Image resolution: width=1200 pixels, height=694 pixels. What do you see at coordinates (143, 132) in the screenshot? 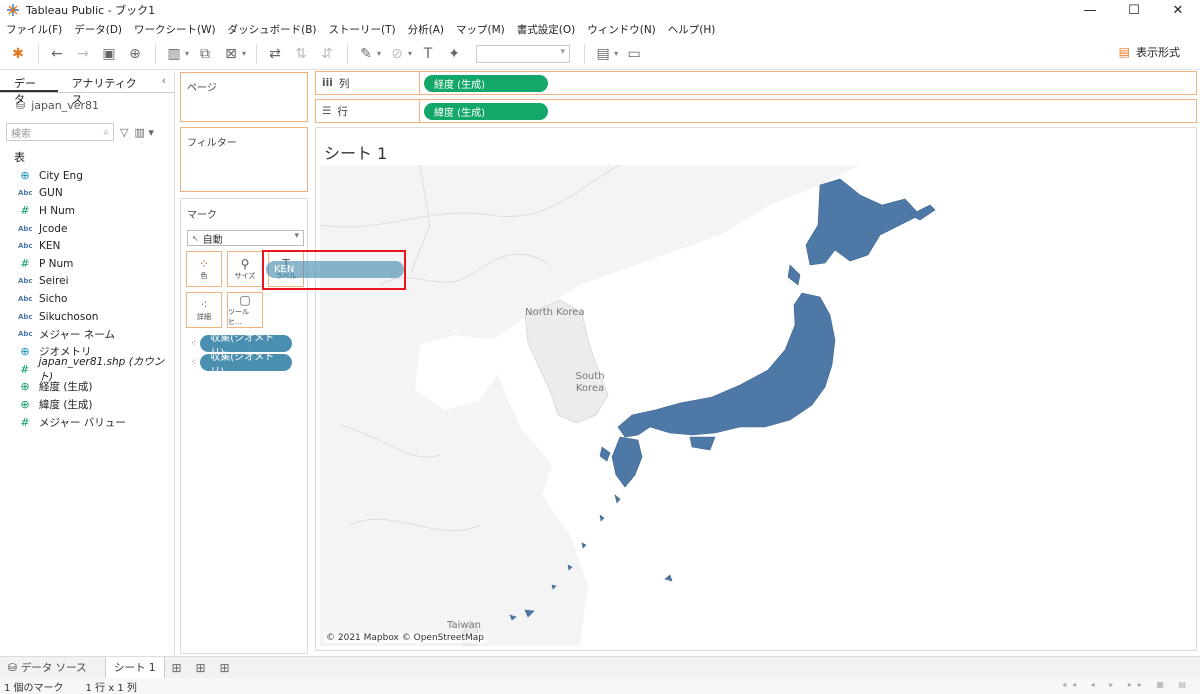
I see `view-options-icon: ▥ ▾` at bounding box center [143, 132].